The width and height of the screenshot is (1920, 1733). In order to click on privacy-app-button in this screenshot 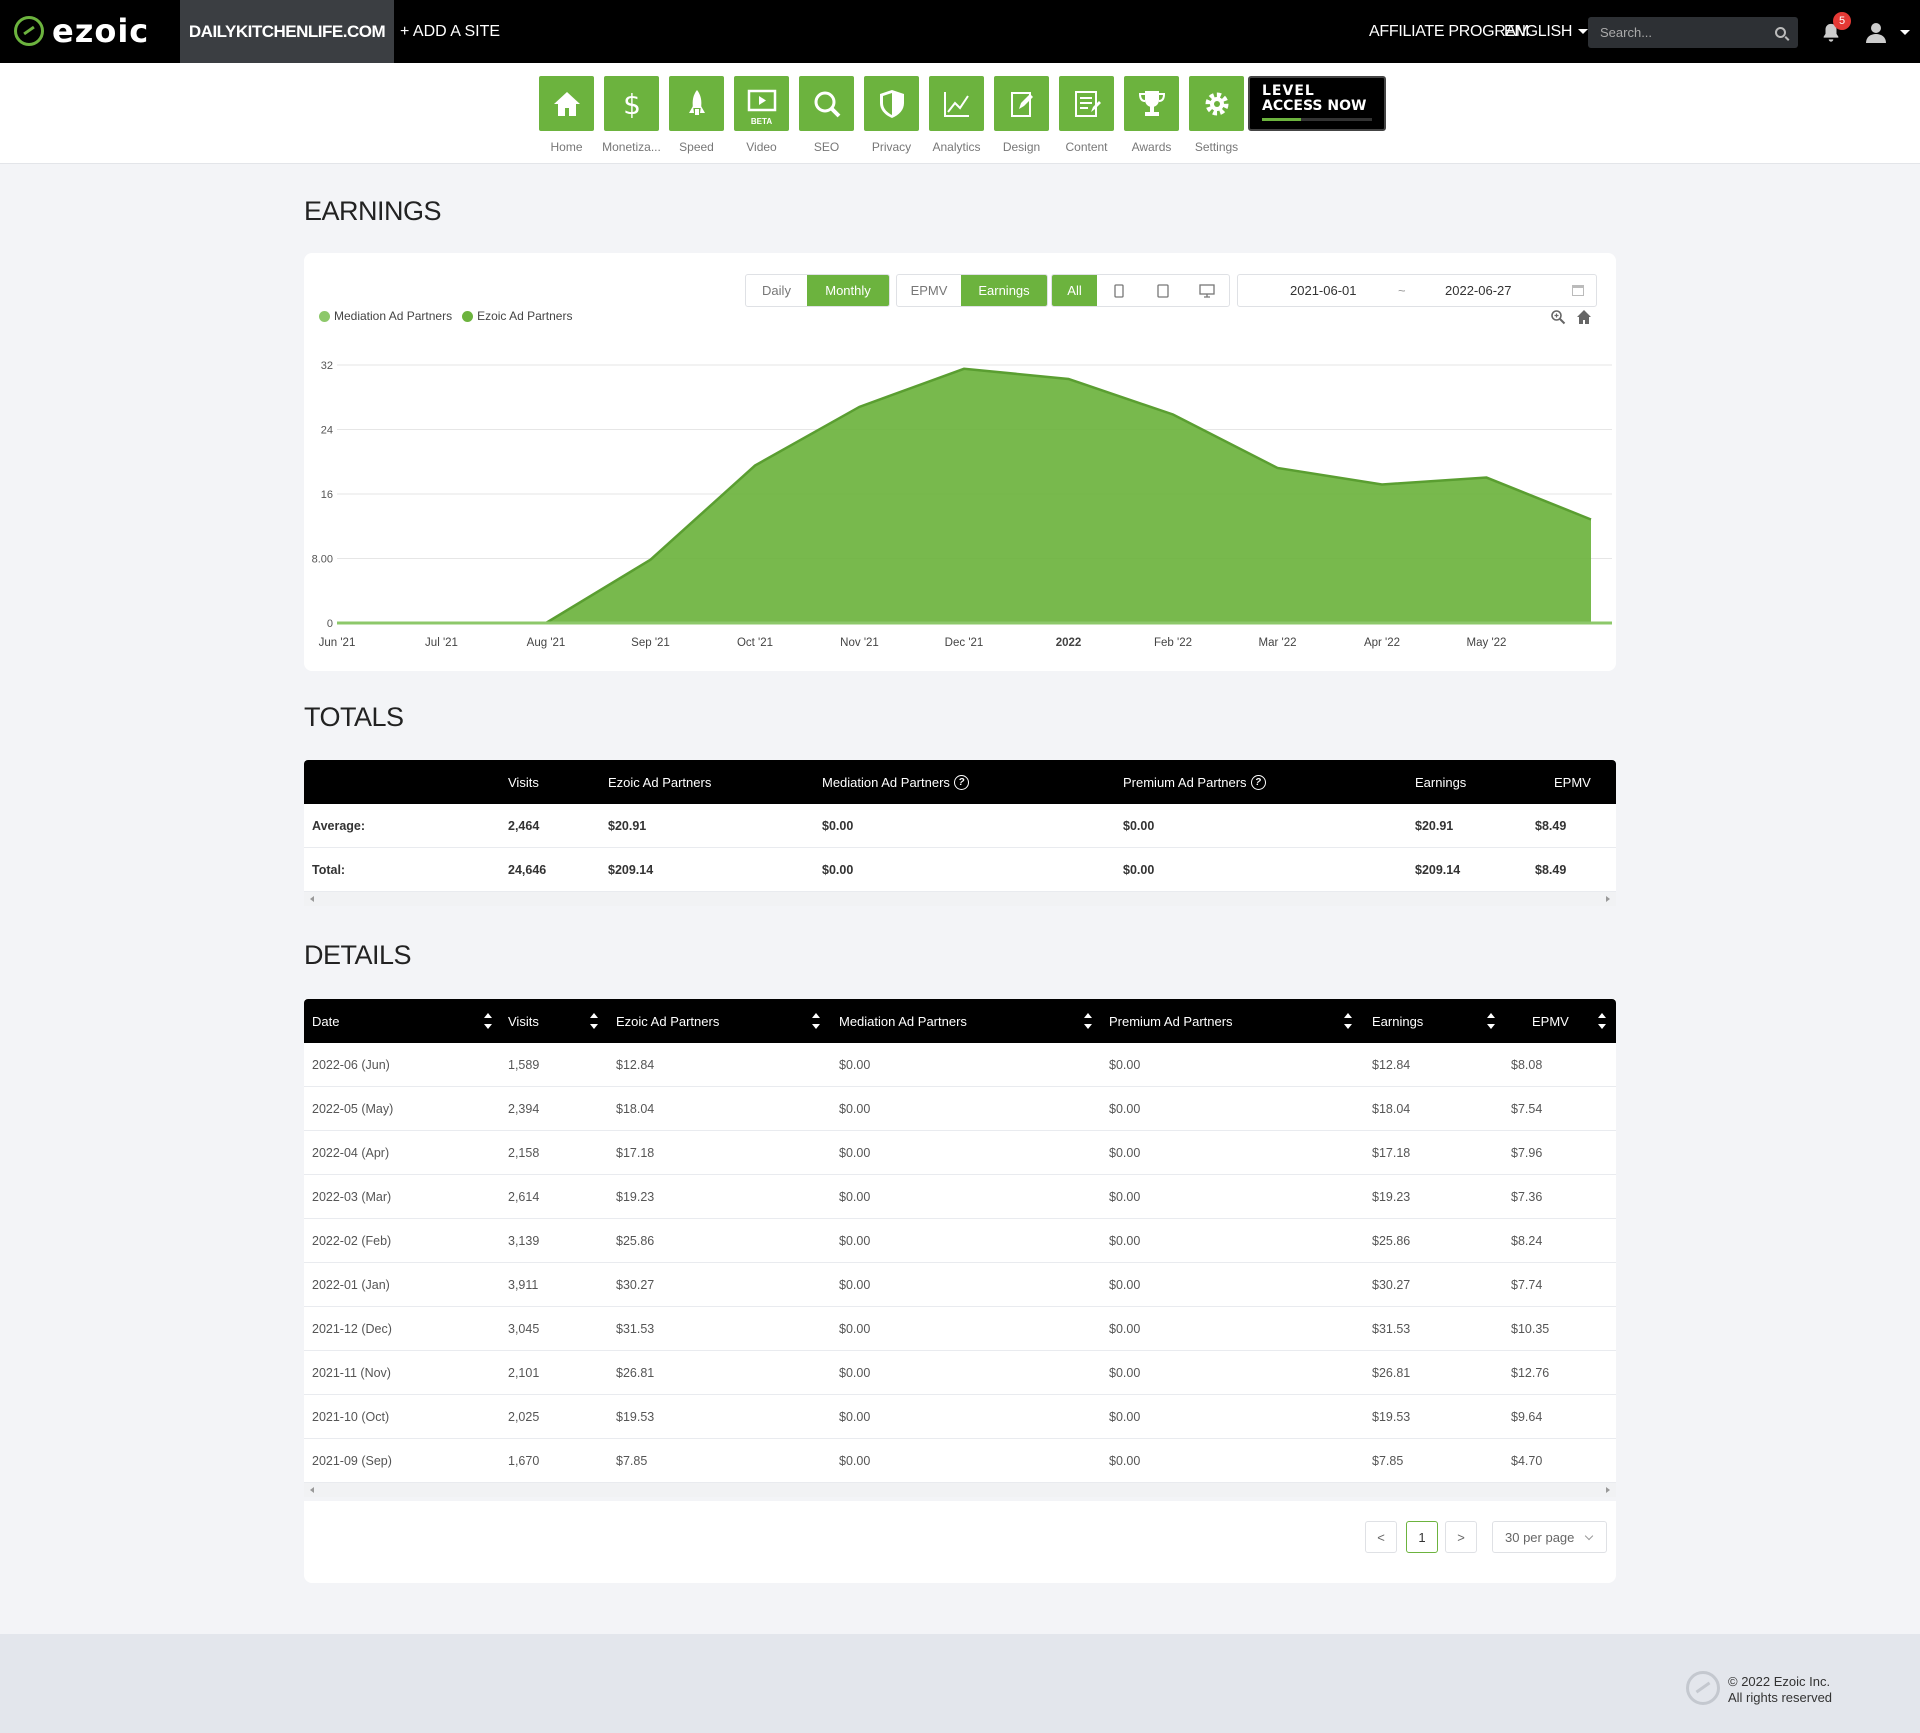, I will do `click(891, 103)`.